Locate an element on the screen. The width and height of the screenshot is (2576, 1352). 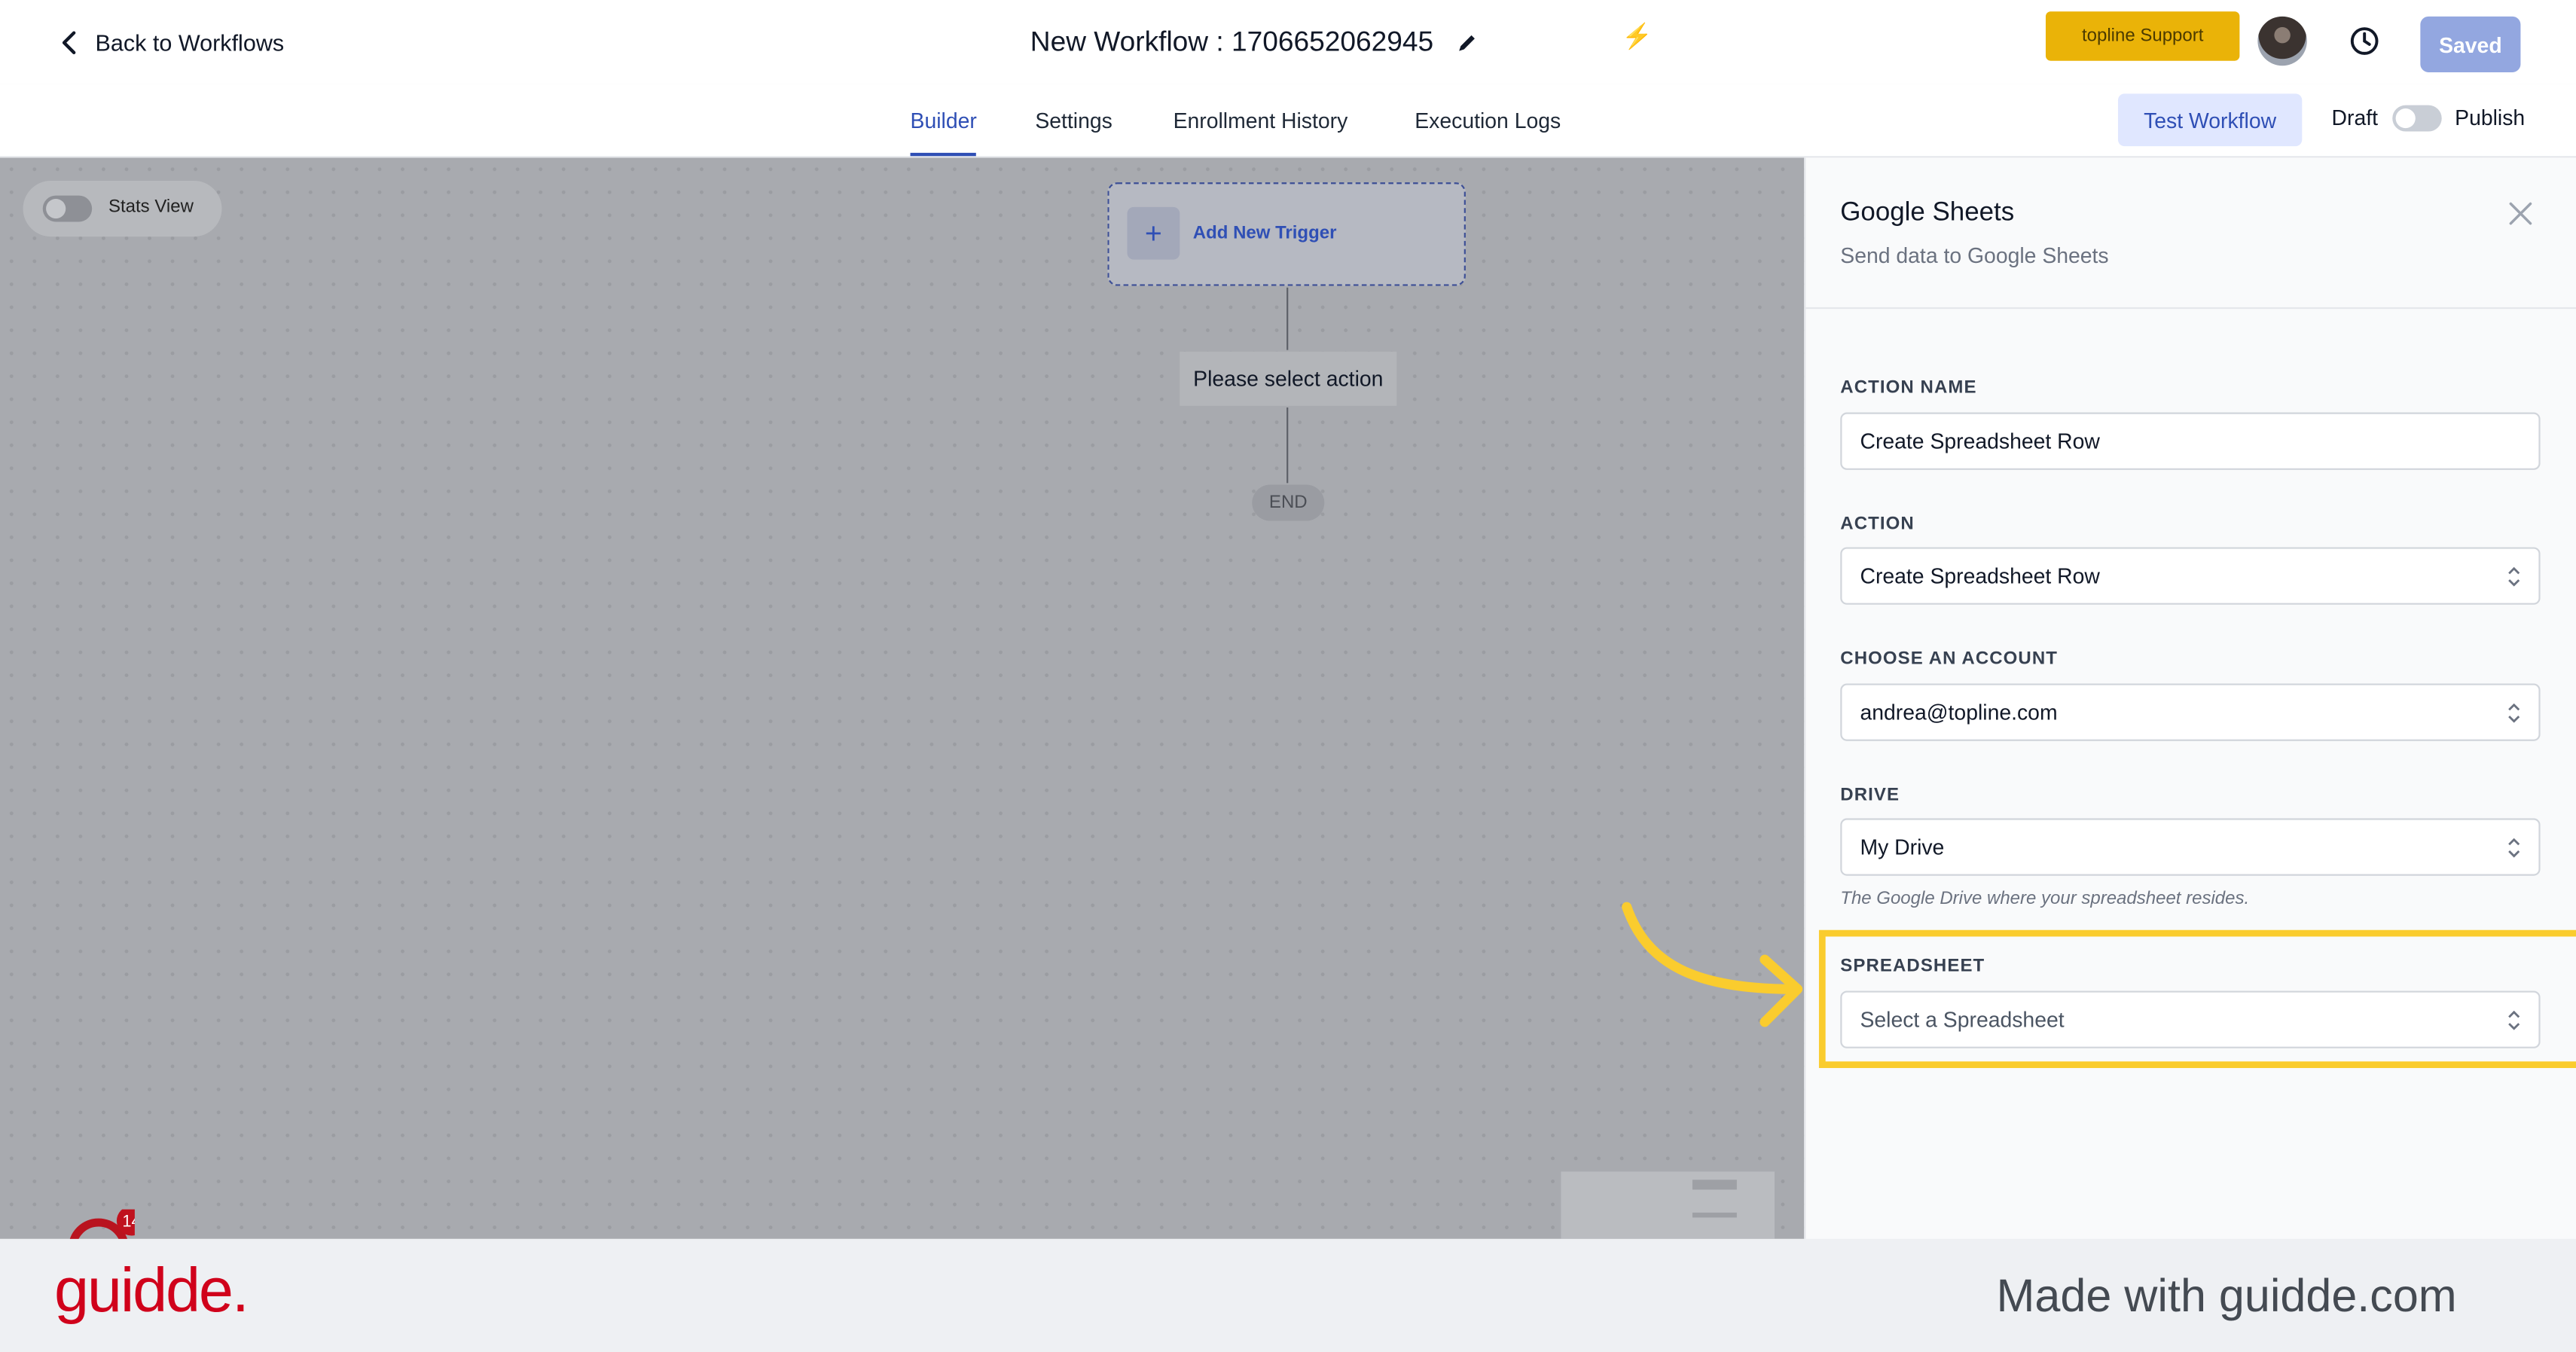
made-with-text: Made with guidde.com is located at coordinates (2227, 1295).